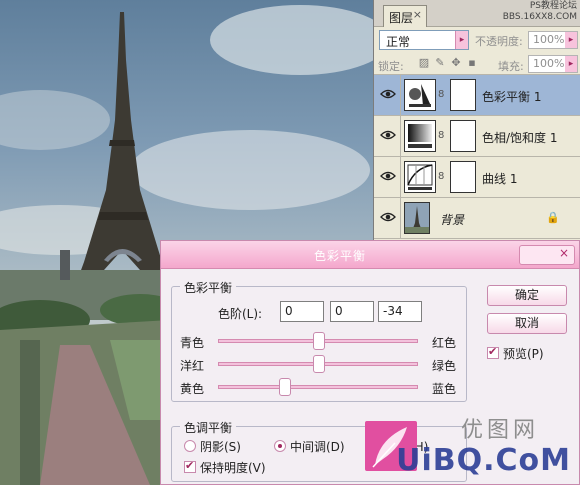  Describe the element at coordinates (520, 138) in the screenshot. I see `layer-name: 色相/饱和度 1` at that location.